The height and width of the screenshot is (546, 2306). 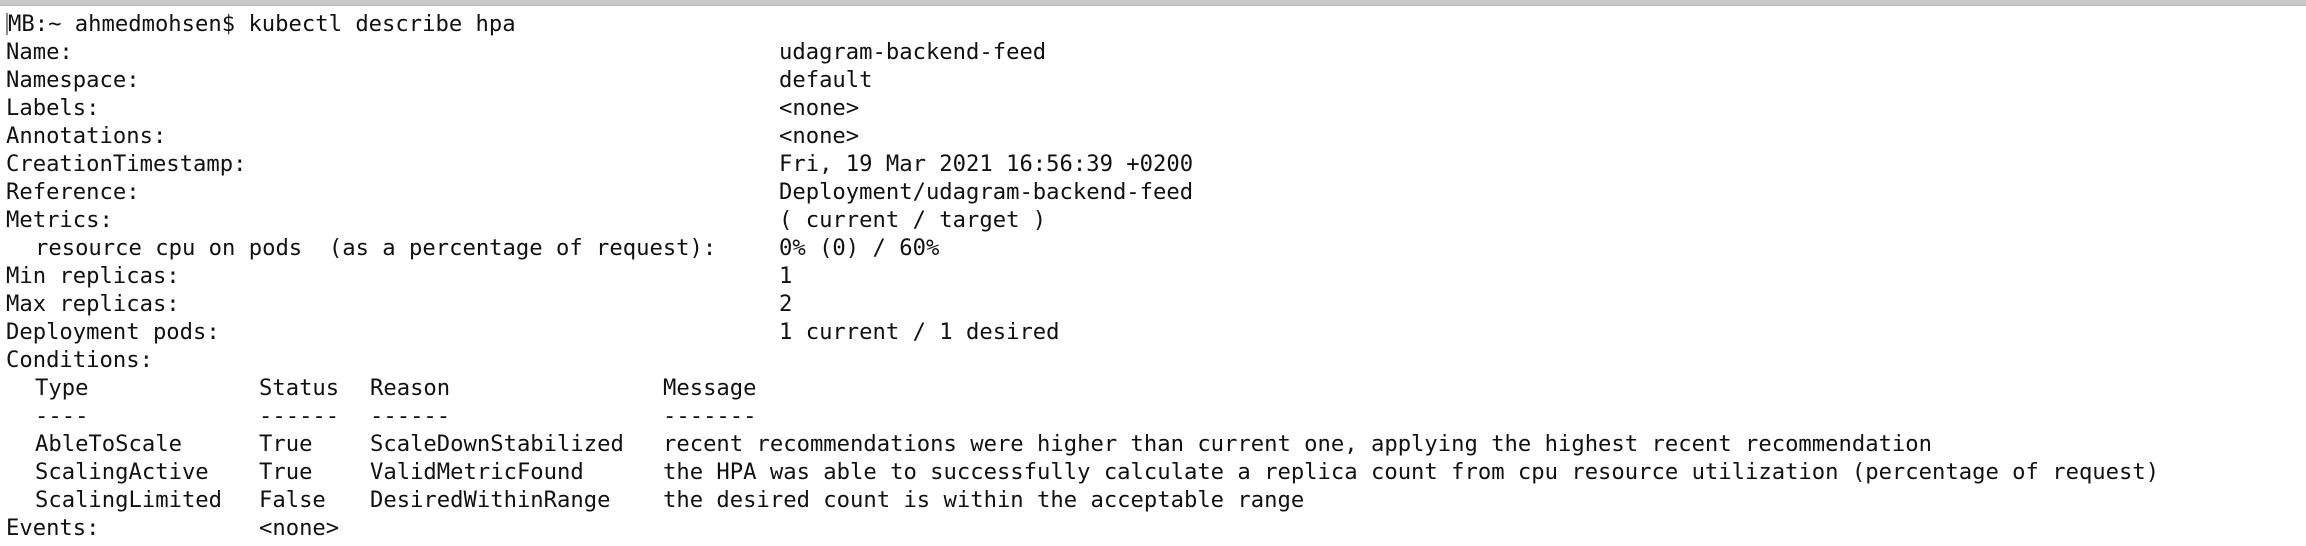 What do you see at coordinates (1153, 304) in the screenshot?
I see `field-max-replicas-row: Max replicas: 2` at bounding box center [1153, 304].